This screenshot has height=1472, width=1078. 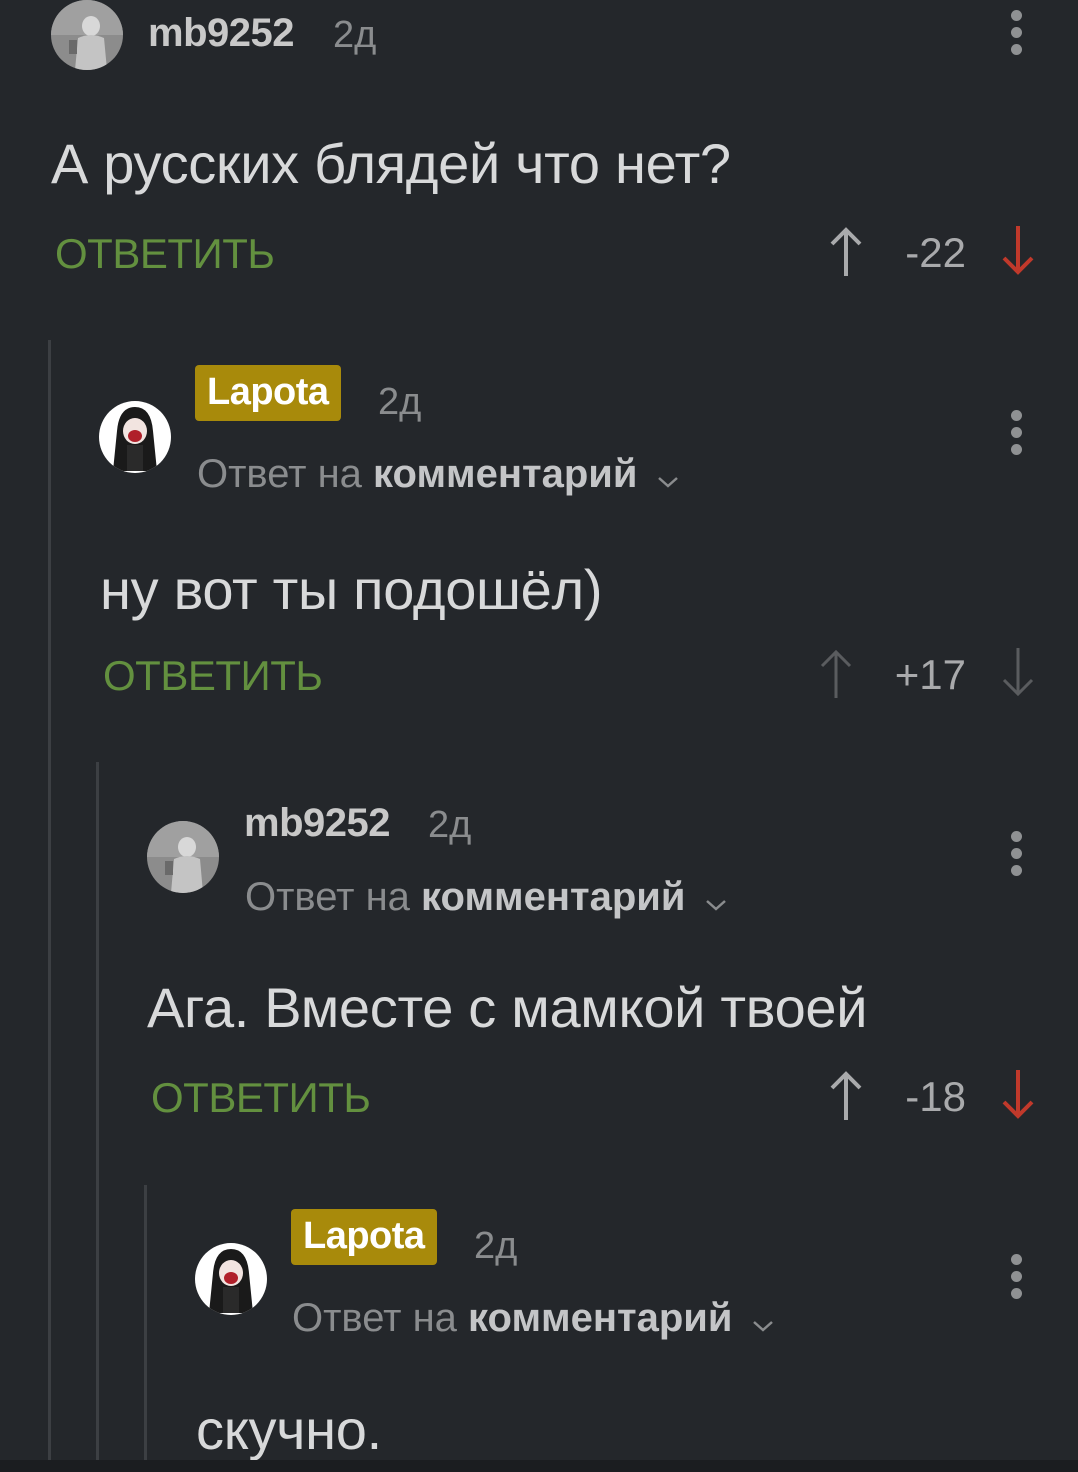 I want to click on comment-text: А русских блядей что нет?, so click(x=391, y=163).